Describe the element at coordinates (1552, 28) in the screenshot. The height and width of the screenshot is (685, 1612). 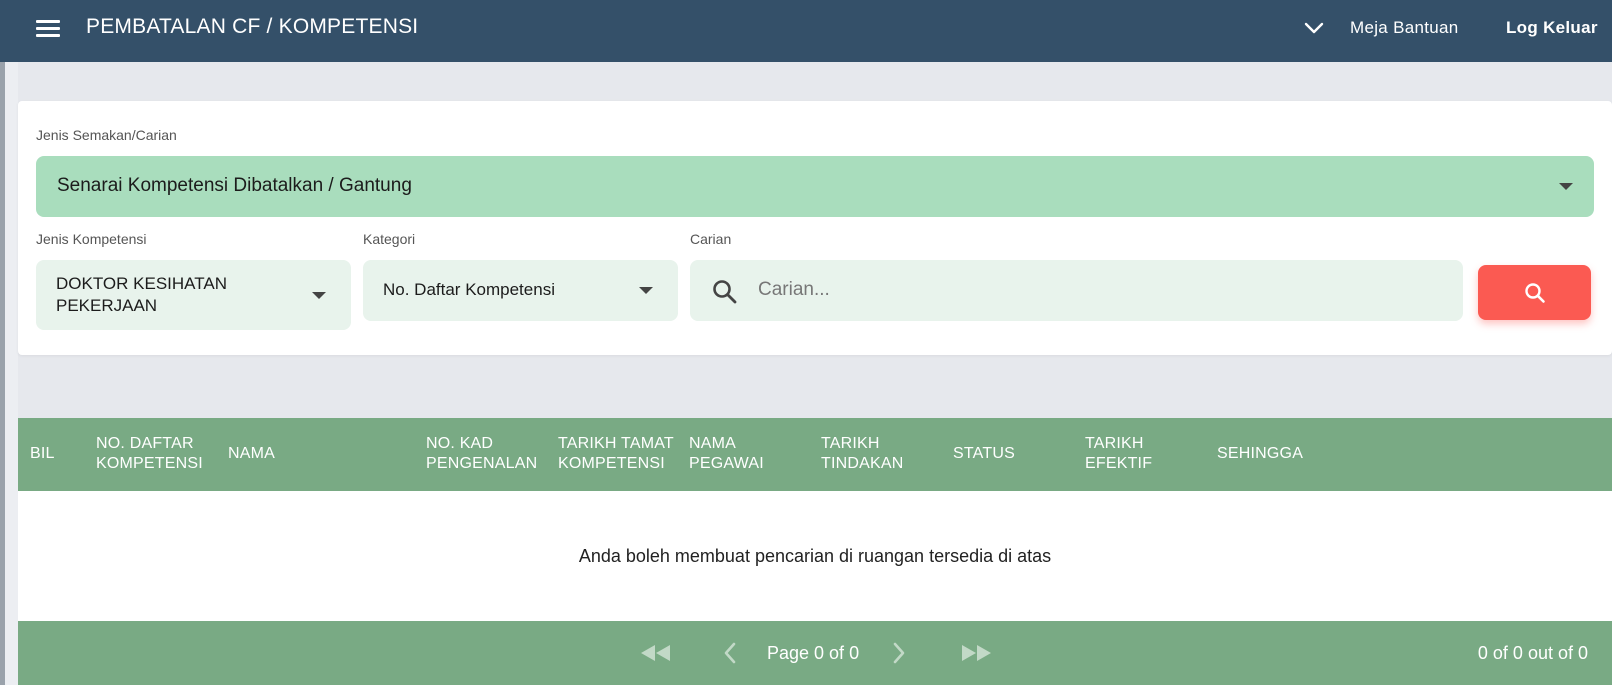
I see `logout-link: Log Keluar` at that location.